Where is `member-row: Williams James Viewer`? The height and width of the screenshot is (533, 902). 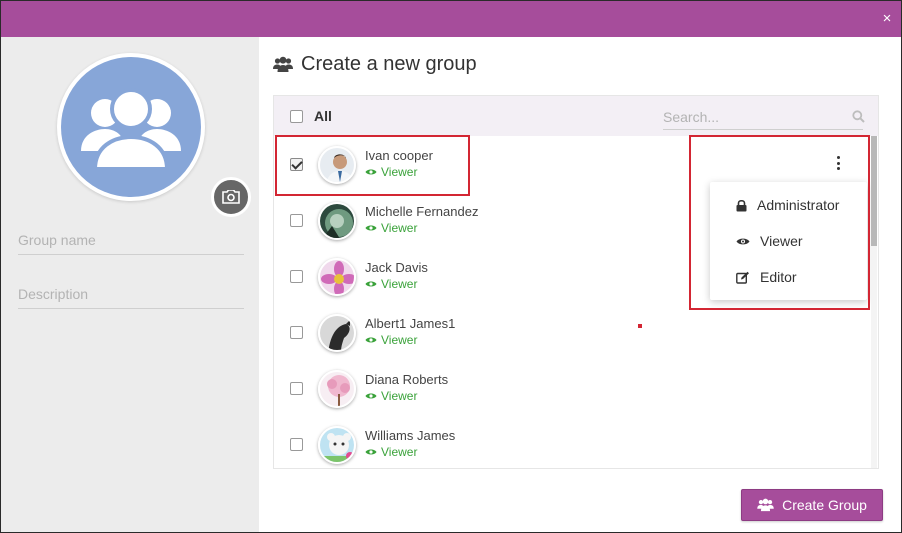 member-row: Williams James Viewer is located at coordinates (571, 444).